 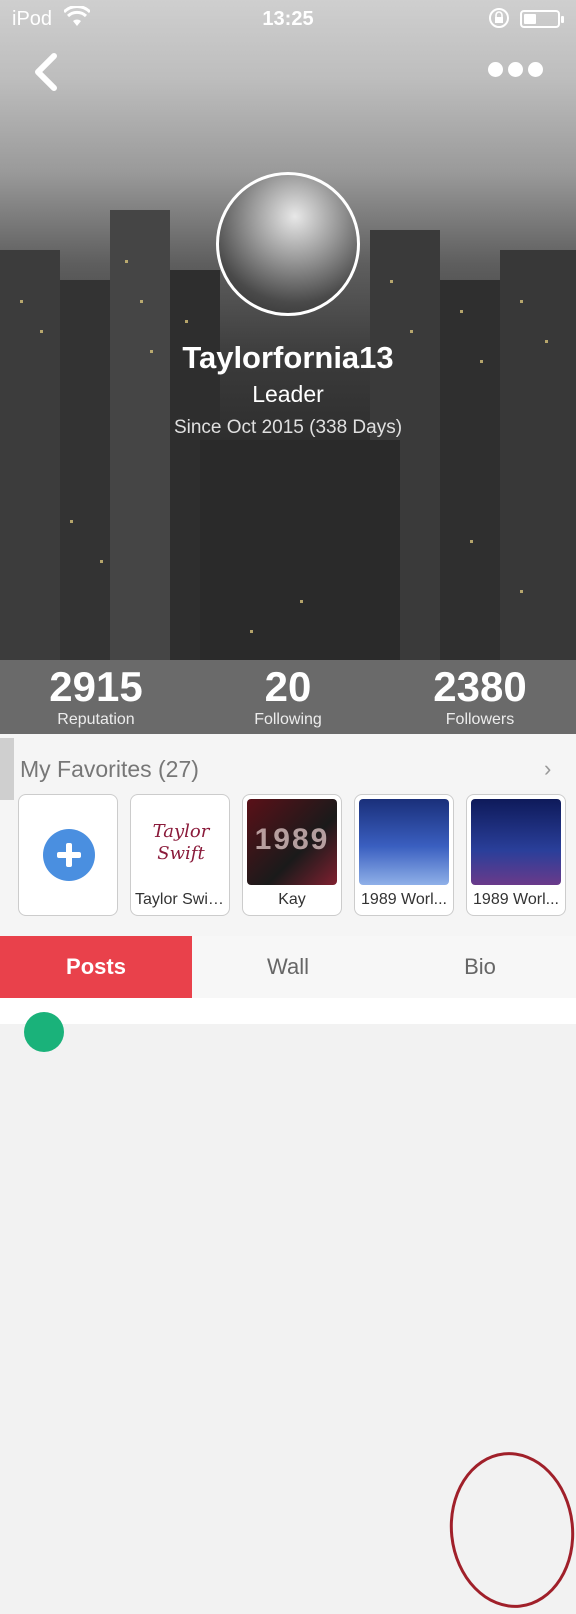 I want to click on more-options-button, so click(x=519, y=74).